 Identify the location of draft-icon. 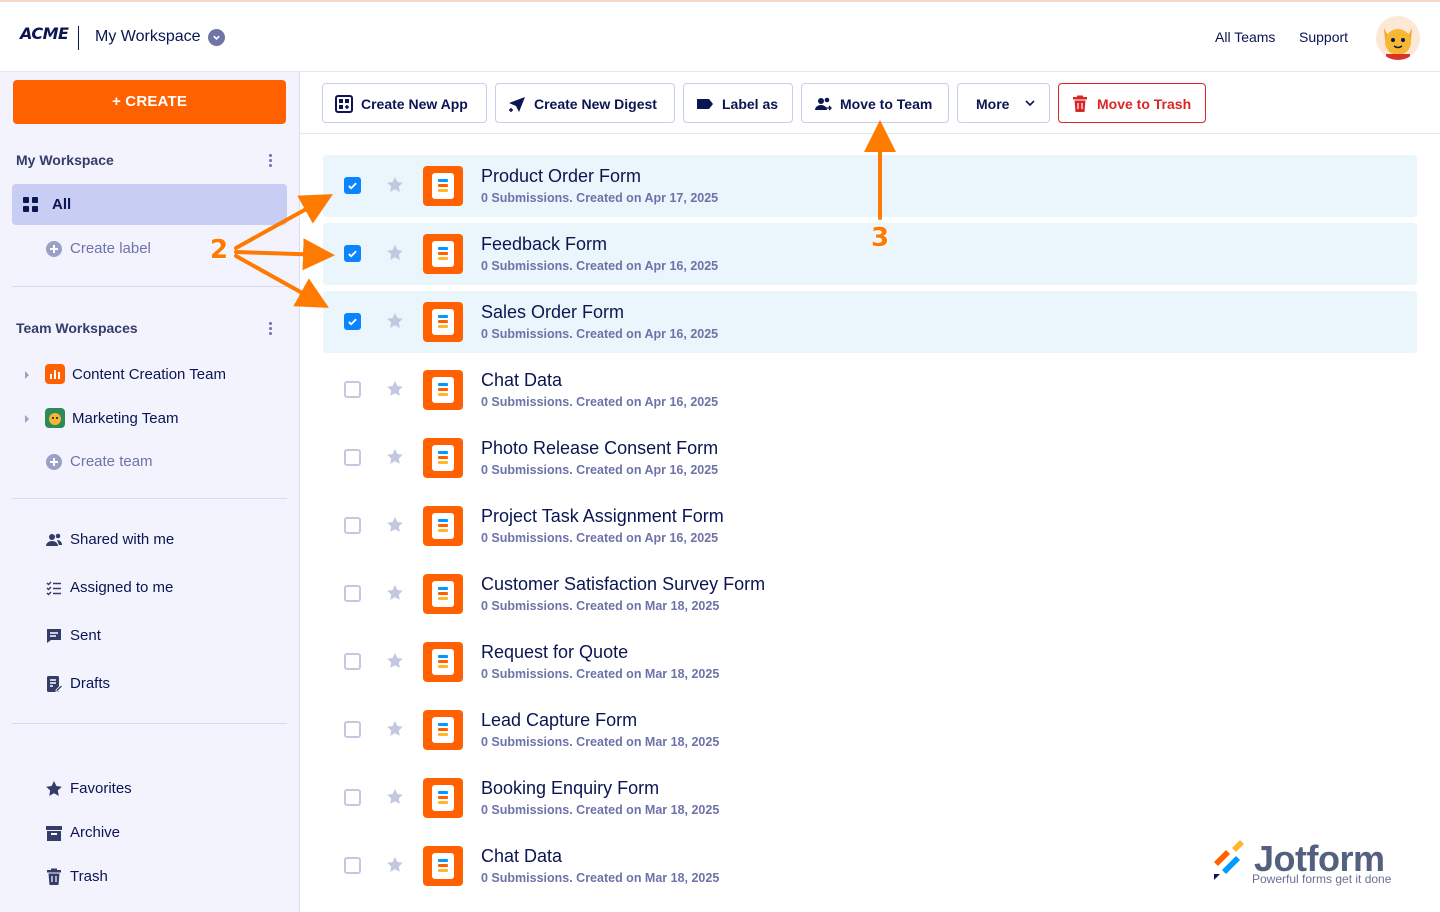
(54, 684).